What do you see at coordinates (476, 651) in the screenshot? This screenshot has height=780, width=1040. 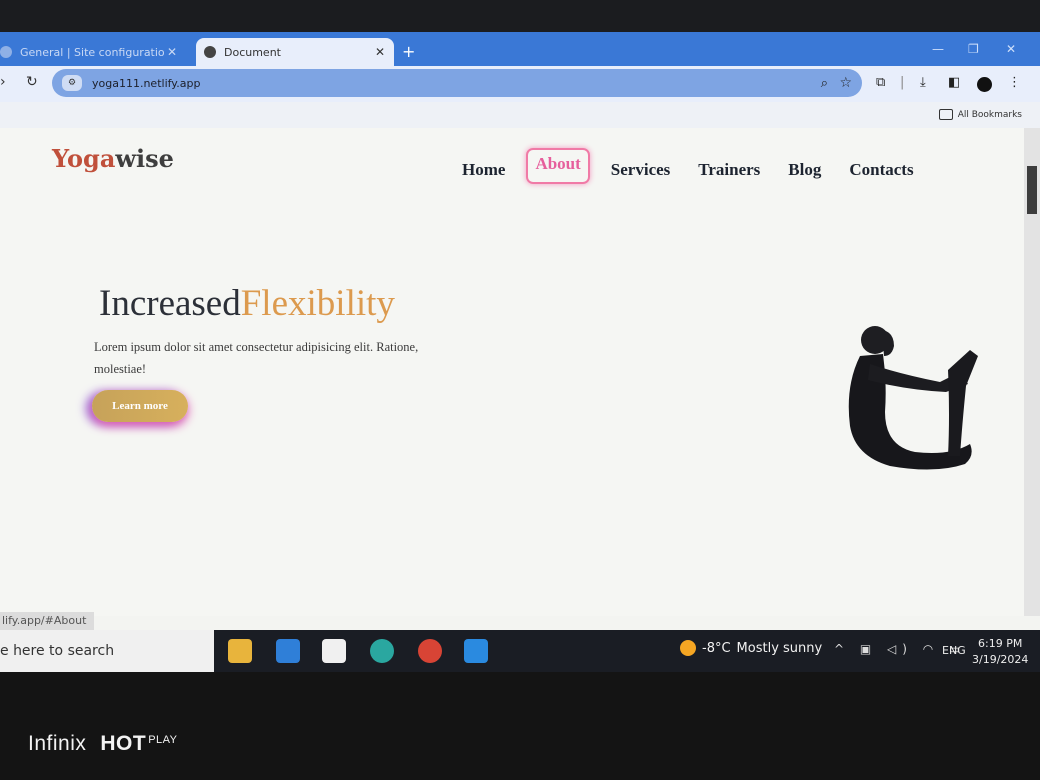 I see `vscode-icon` at bounding box center [476, 651].